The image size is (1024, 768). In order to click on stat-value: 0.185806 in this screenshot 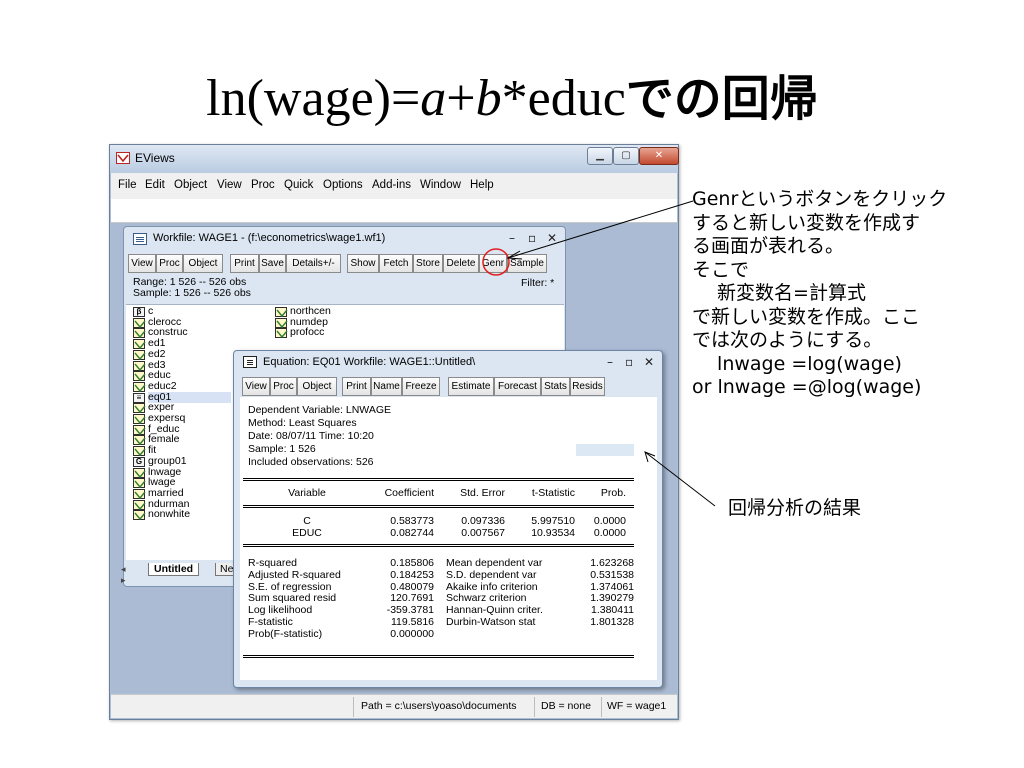, I will do `click(412, 563)`.